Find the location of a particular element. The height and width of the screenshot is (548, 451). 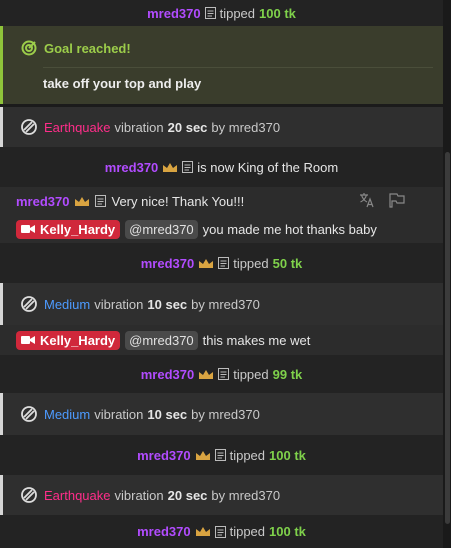

tip-row: mred370 tipped 99 tk is located at coordinates (221, 374).